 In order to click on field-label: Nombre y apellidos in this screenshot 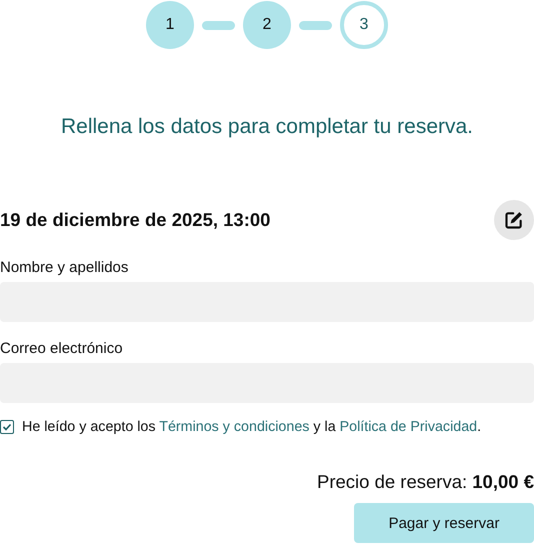, I will do `click(65, 267)`.